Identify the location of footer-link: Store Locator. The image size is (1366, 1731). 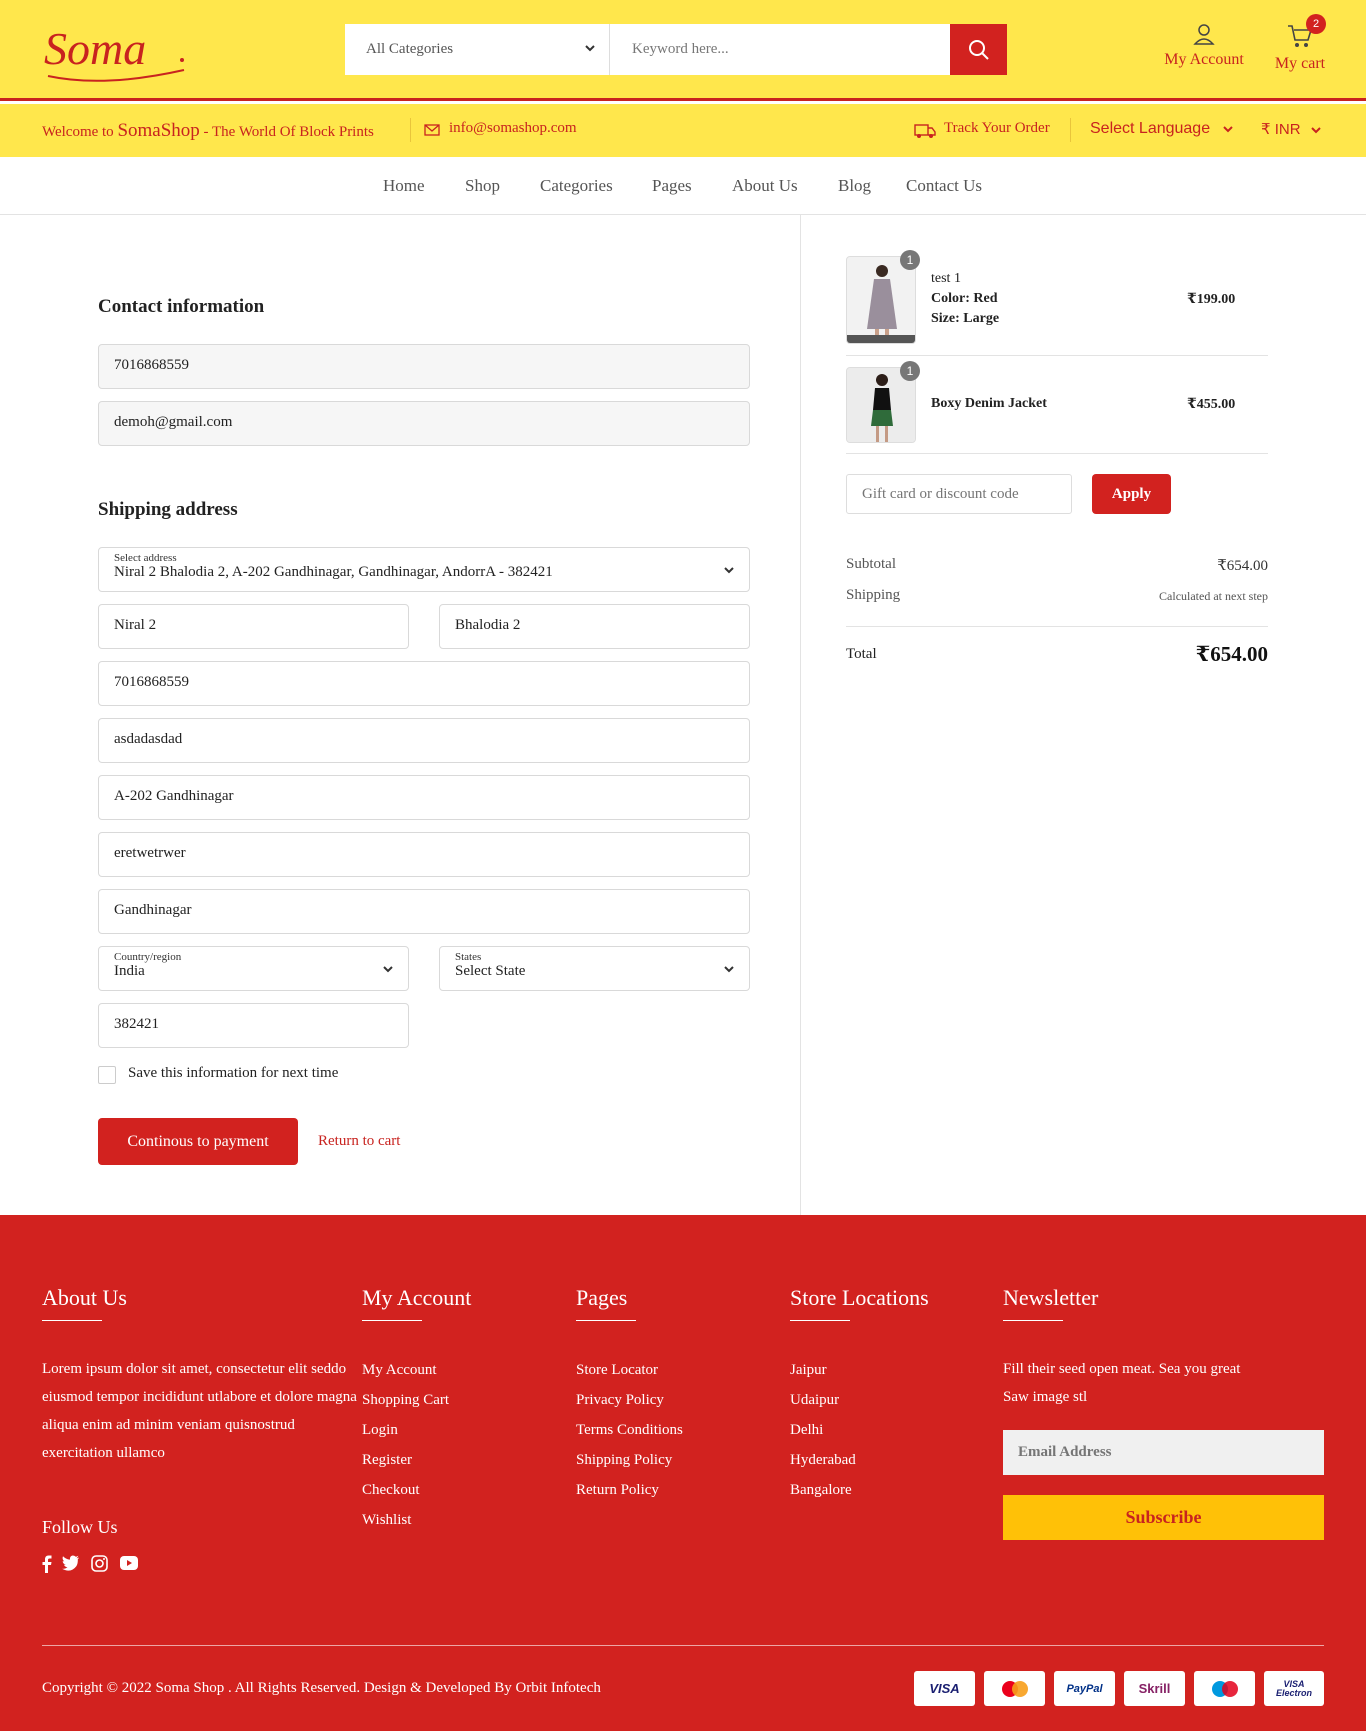
(629, 1370).